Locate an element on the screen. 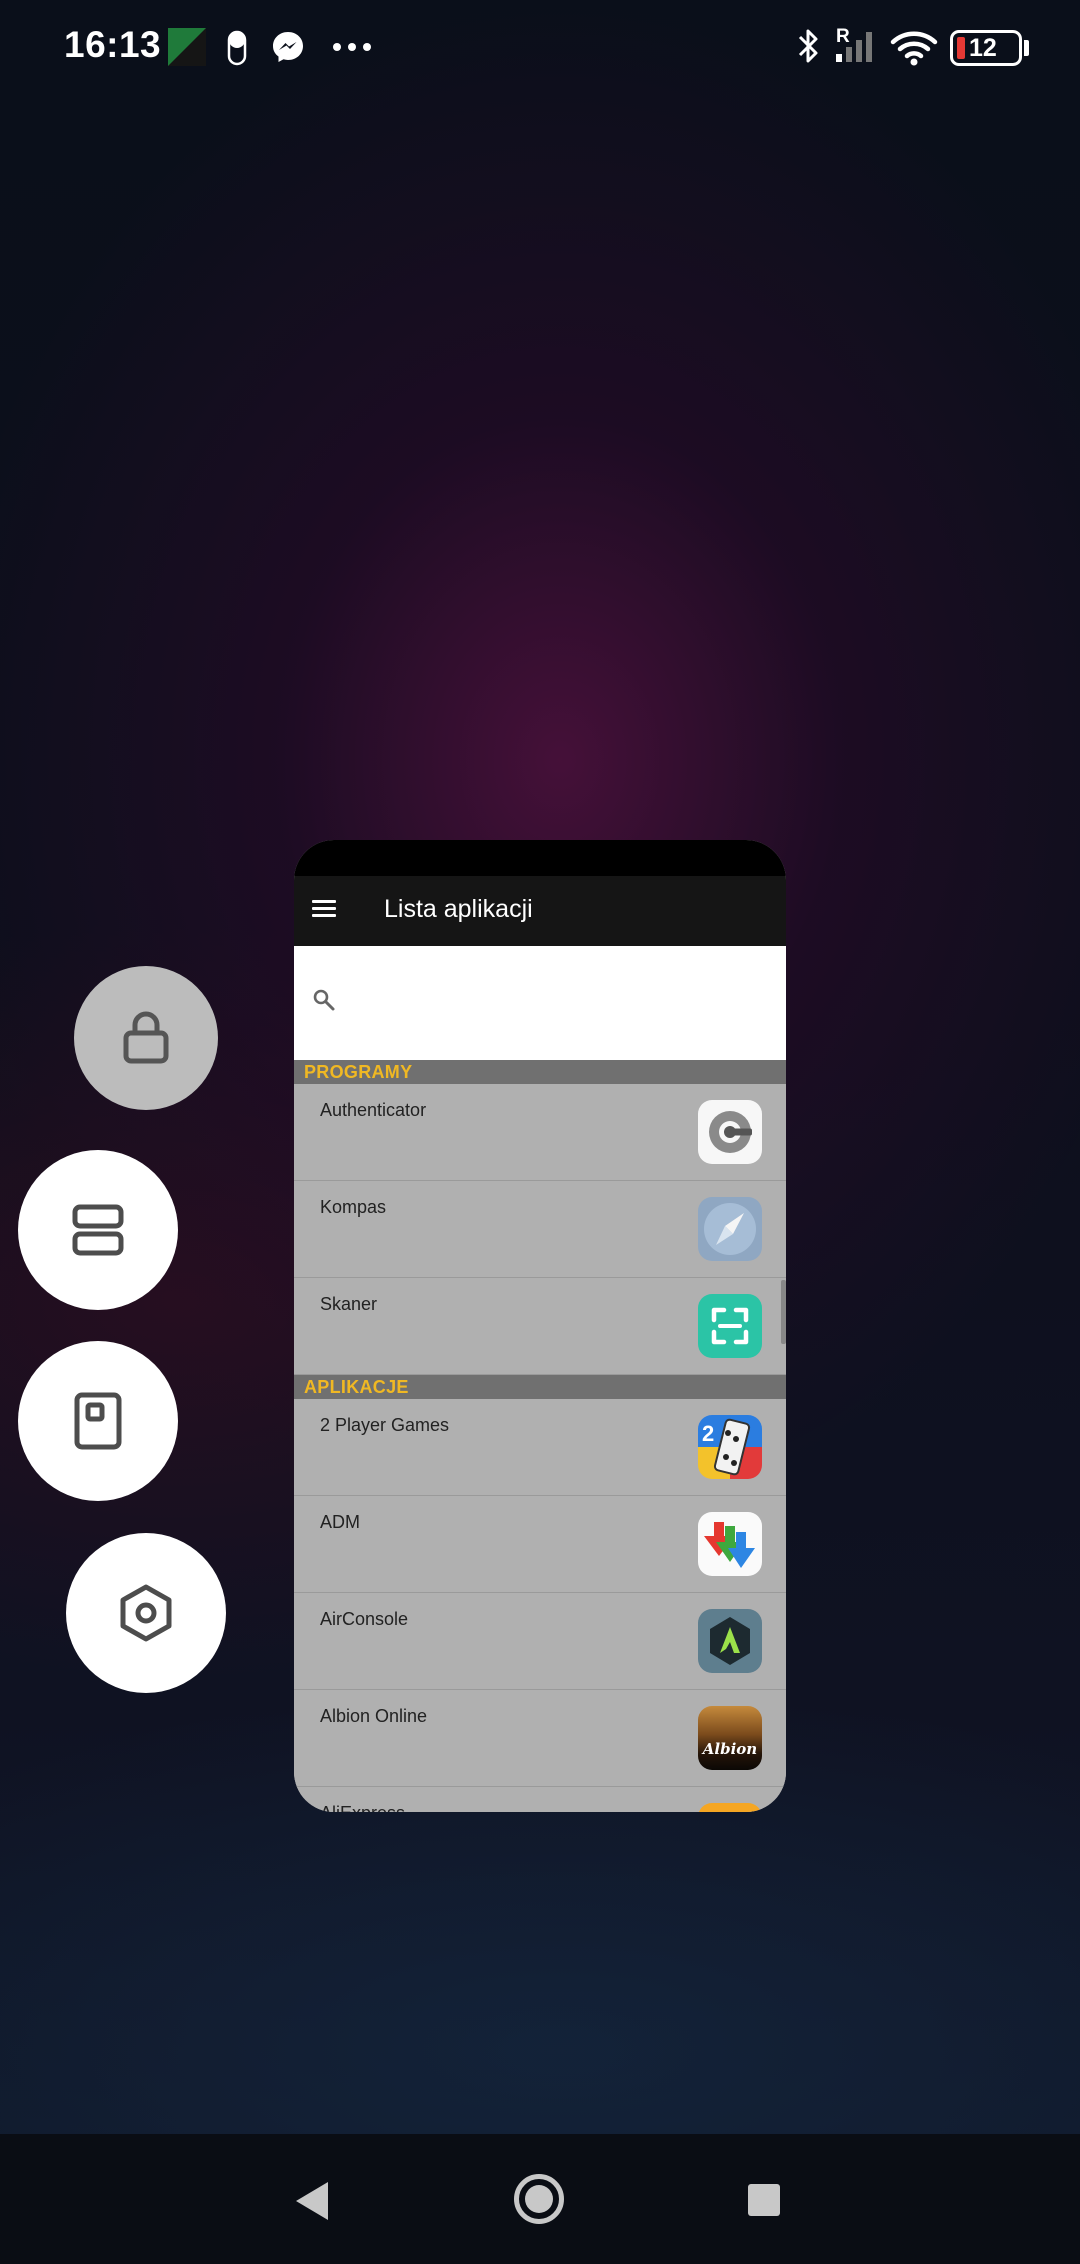 This screenshot has height=2264, width=1080. pill-icon is located at coordinates (237, 48).